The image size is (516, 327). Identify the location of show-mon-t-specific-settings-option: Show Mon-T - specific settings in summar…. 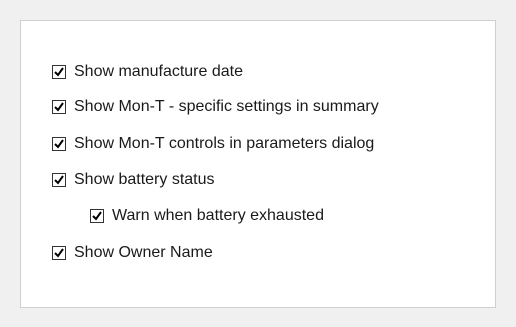
(215, 107).